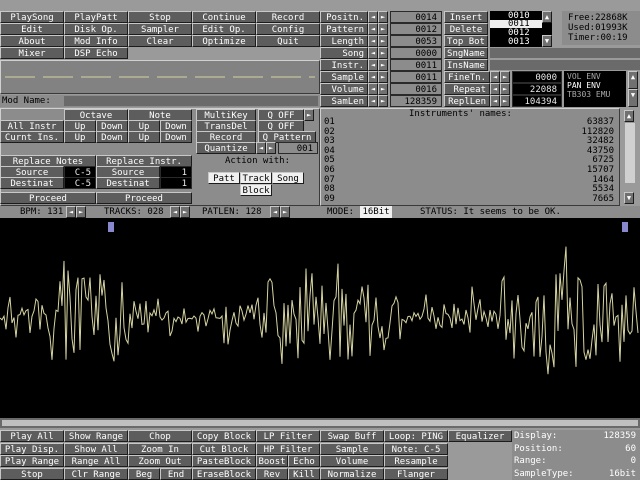  What do you see at coordinates (288, 17) in the screenshot?
I see `record-button: Record` at bounding box center [288, 17].